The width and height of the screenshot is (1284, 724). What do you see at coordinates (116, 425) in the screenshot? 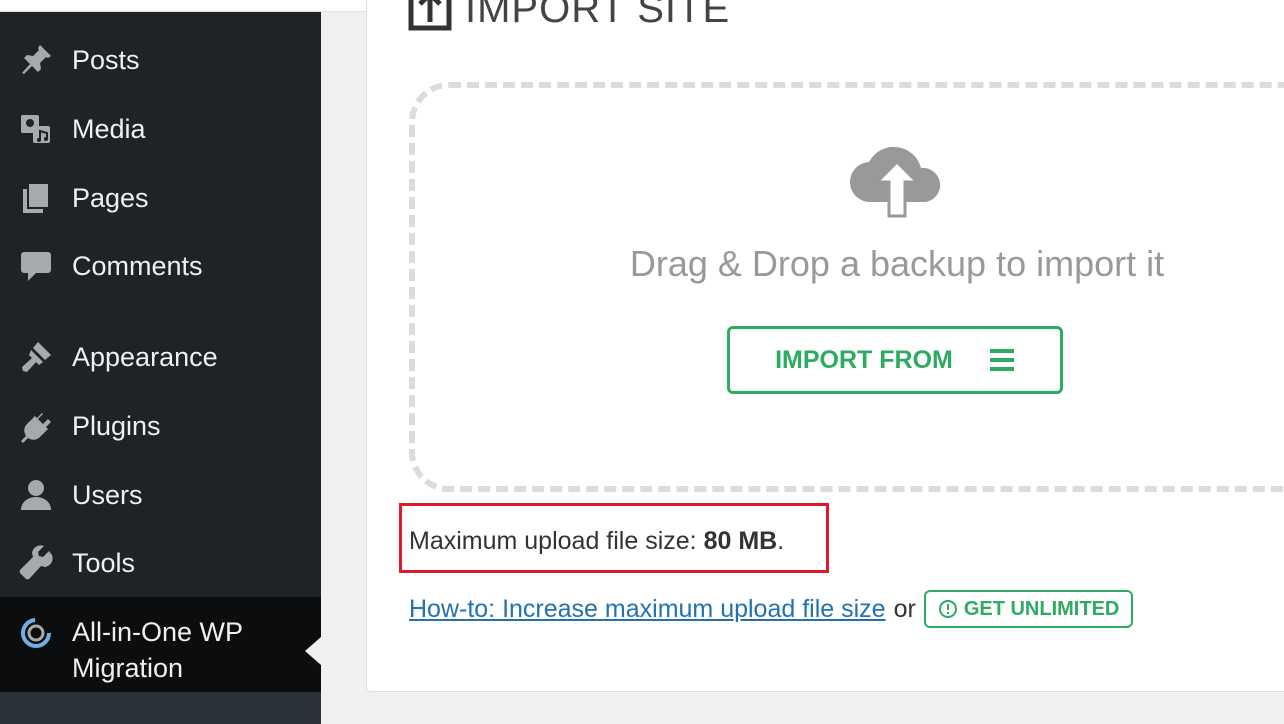
I see `sidebar-item-label: Plugins` at bounding box center [116, 425].